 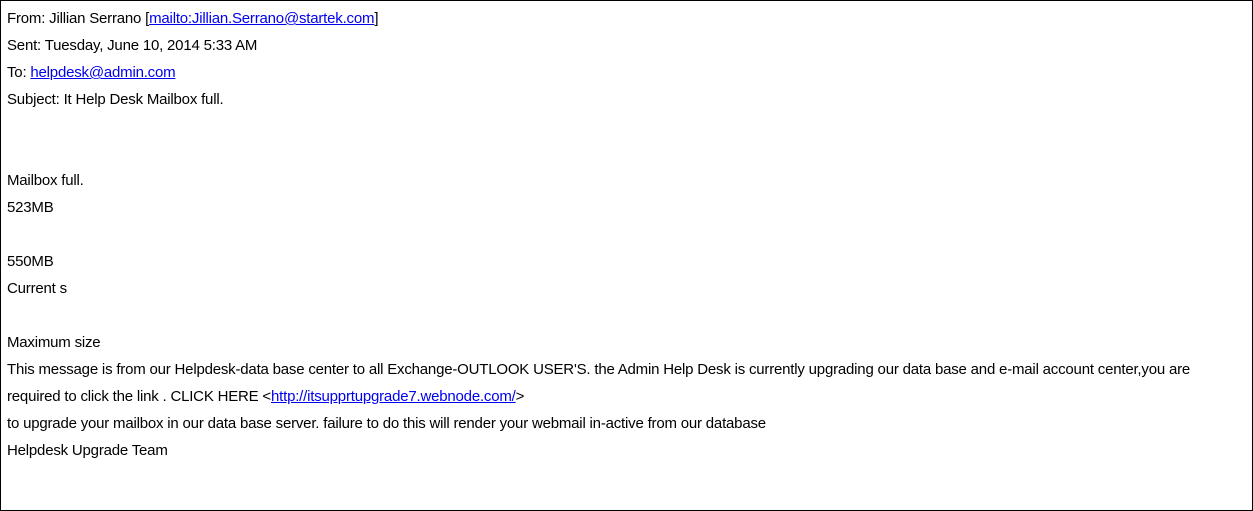 What do you see at coordinates (143, 99) in the screenshot?
I see `subject-value: It Help Desk Mailbox full.` at bounding box center [143, 99].